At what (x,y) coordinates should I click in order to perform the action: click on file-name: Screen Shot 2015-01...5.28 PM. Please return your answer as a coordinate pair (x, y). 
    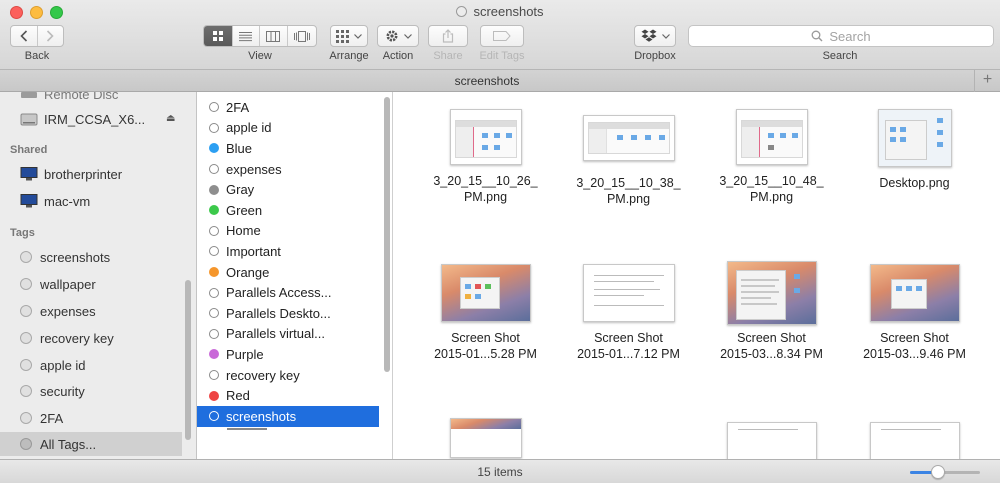
    Looking at the image, I should click on (485, 346).